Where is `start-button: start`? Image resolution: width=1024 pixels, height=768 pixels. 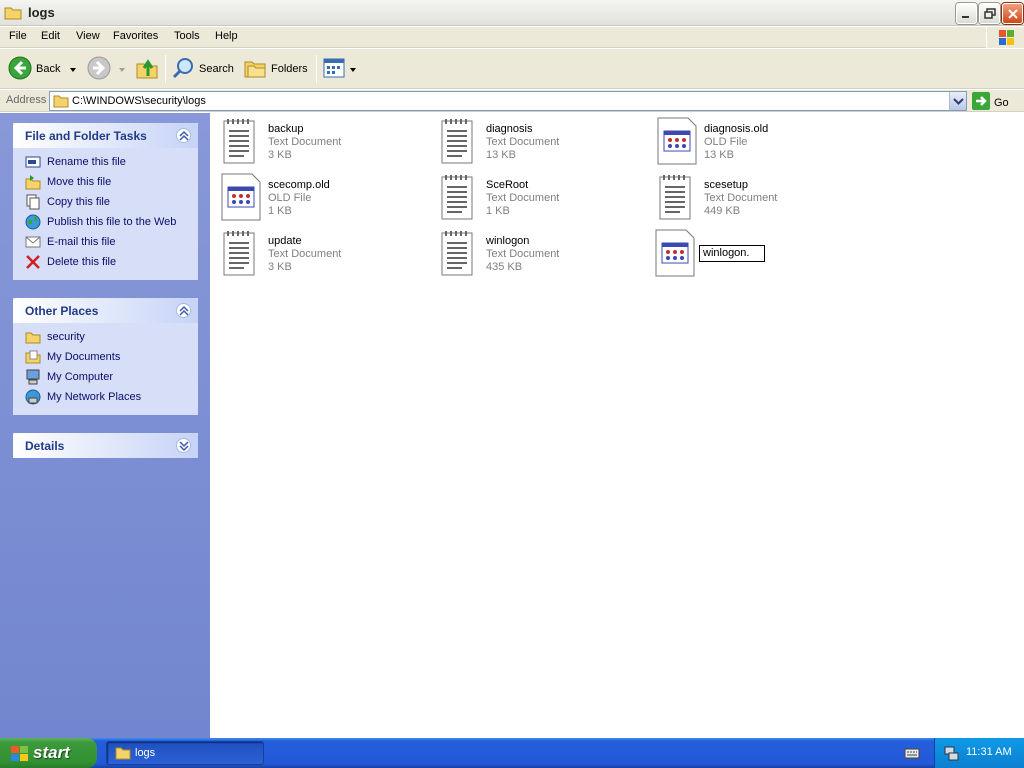 start-button: start is located at coordinates (48, 753).